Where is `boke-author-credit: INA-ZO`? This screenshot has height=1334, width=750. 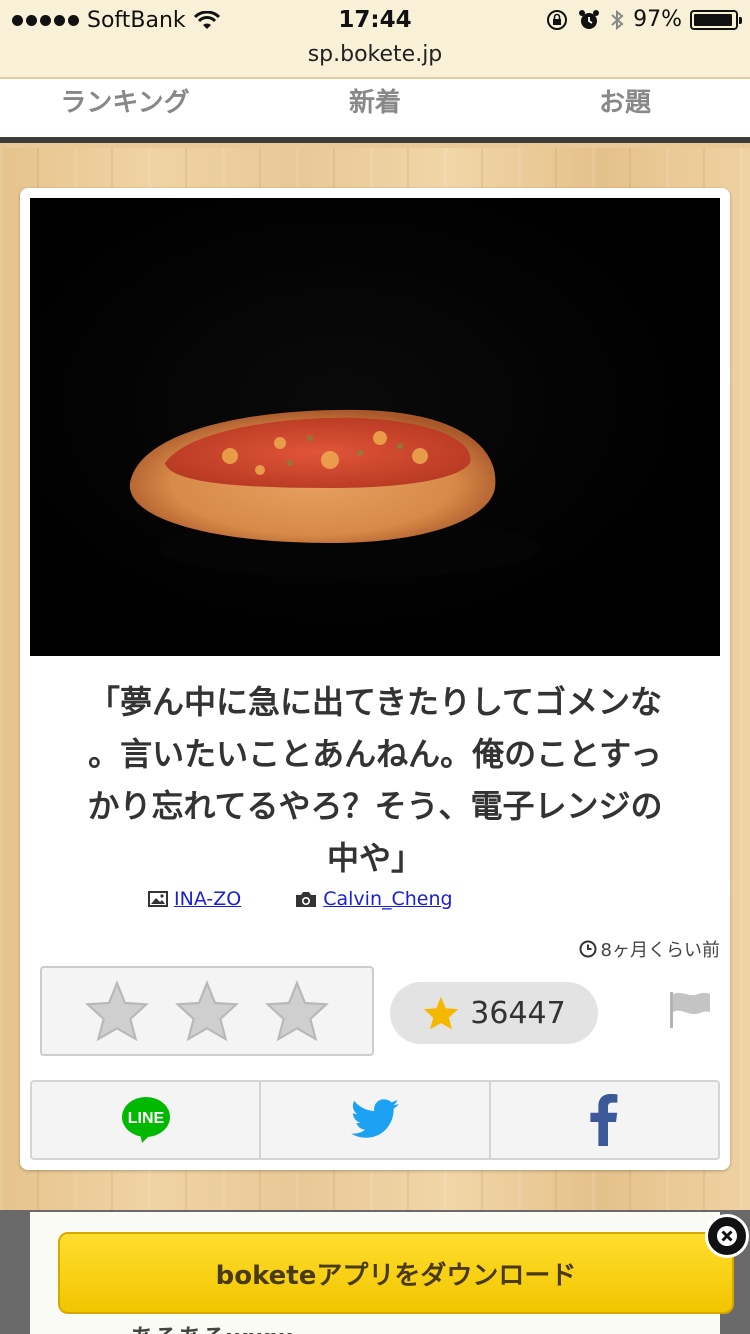 boke-author-credit: INA-ZO is located at coordinates (194, 899).